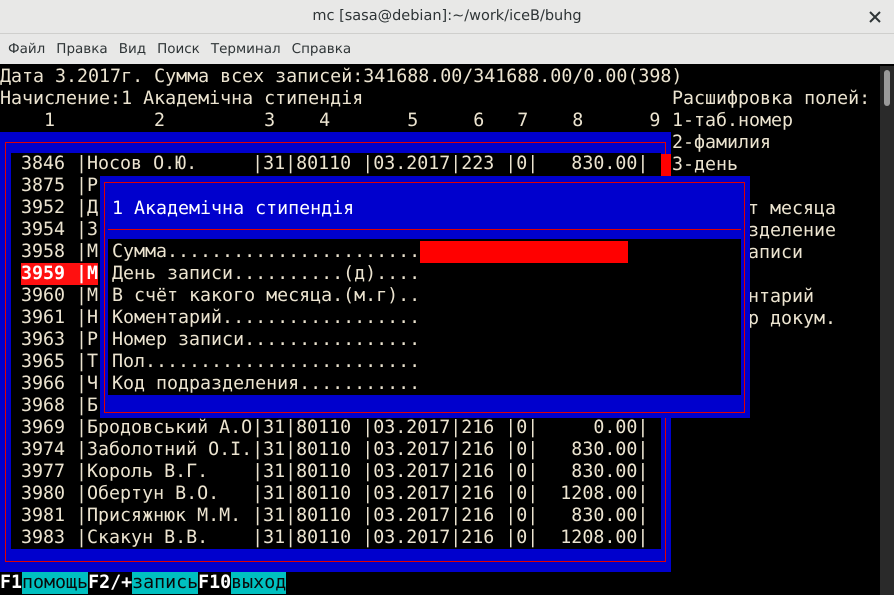 This screenshot has width=894, height=595. What do you see at coordinates (781, 297) in the screenshot?
I see `legend-line: нтарий` at bounding box center [781, 297].